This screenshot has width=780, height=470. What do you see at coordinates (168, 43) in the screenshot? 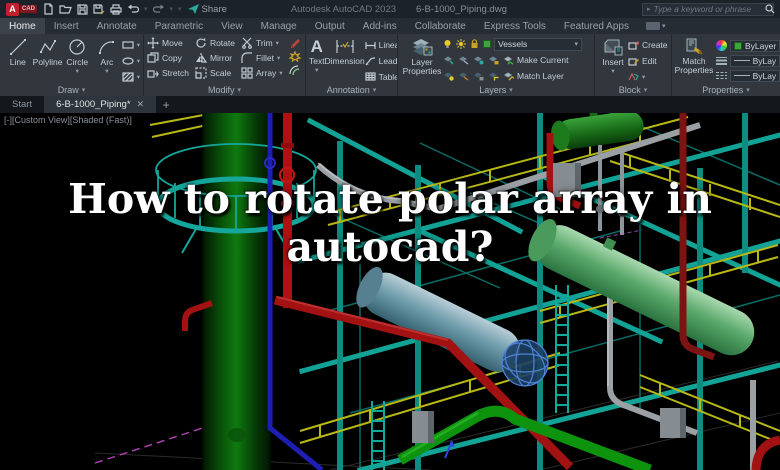
I see `move-button: Move` at bounding box center [168, 43].